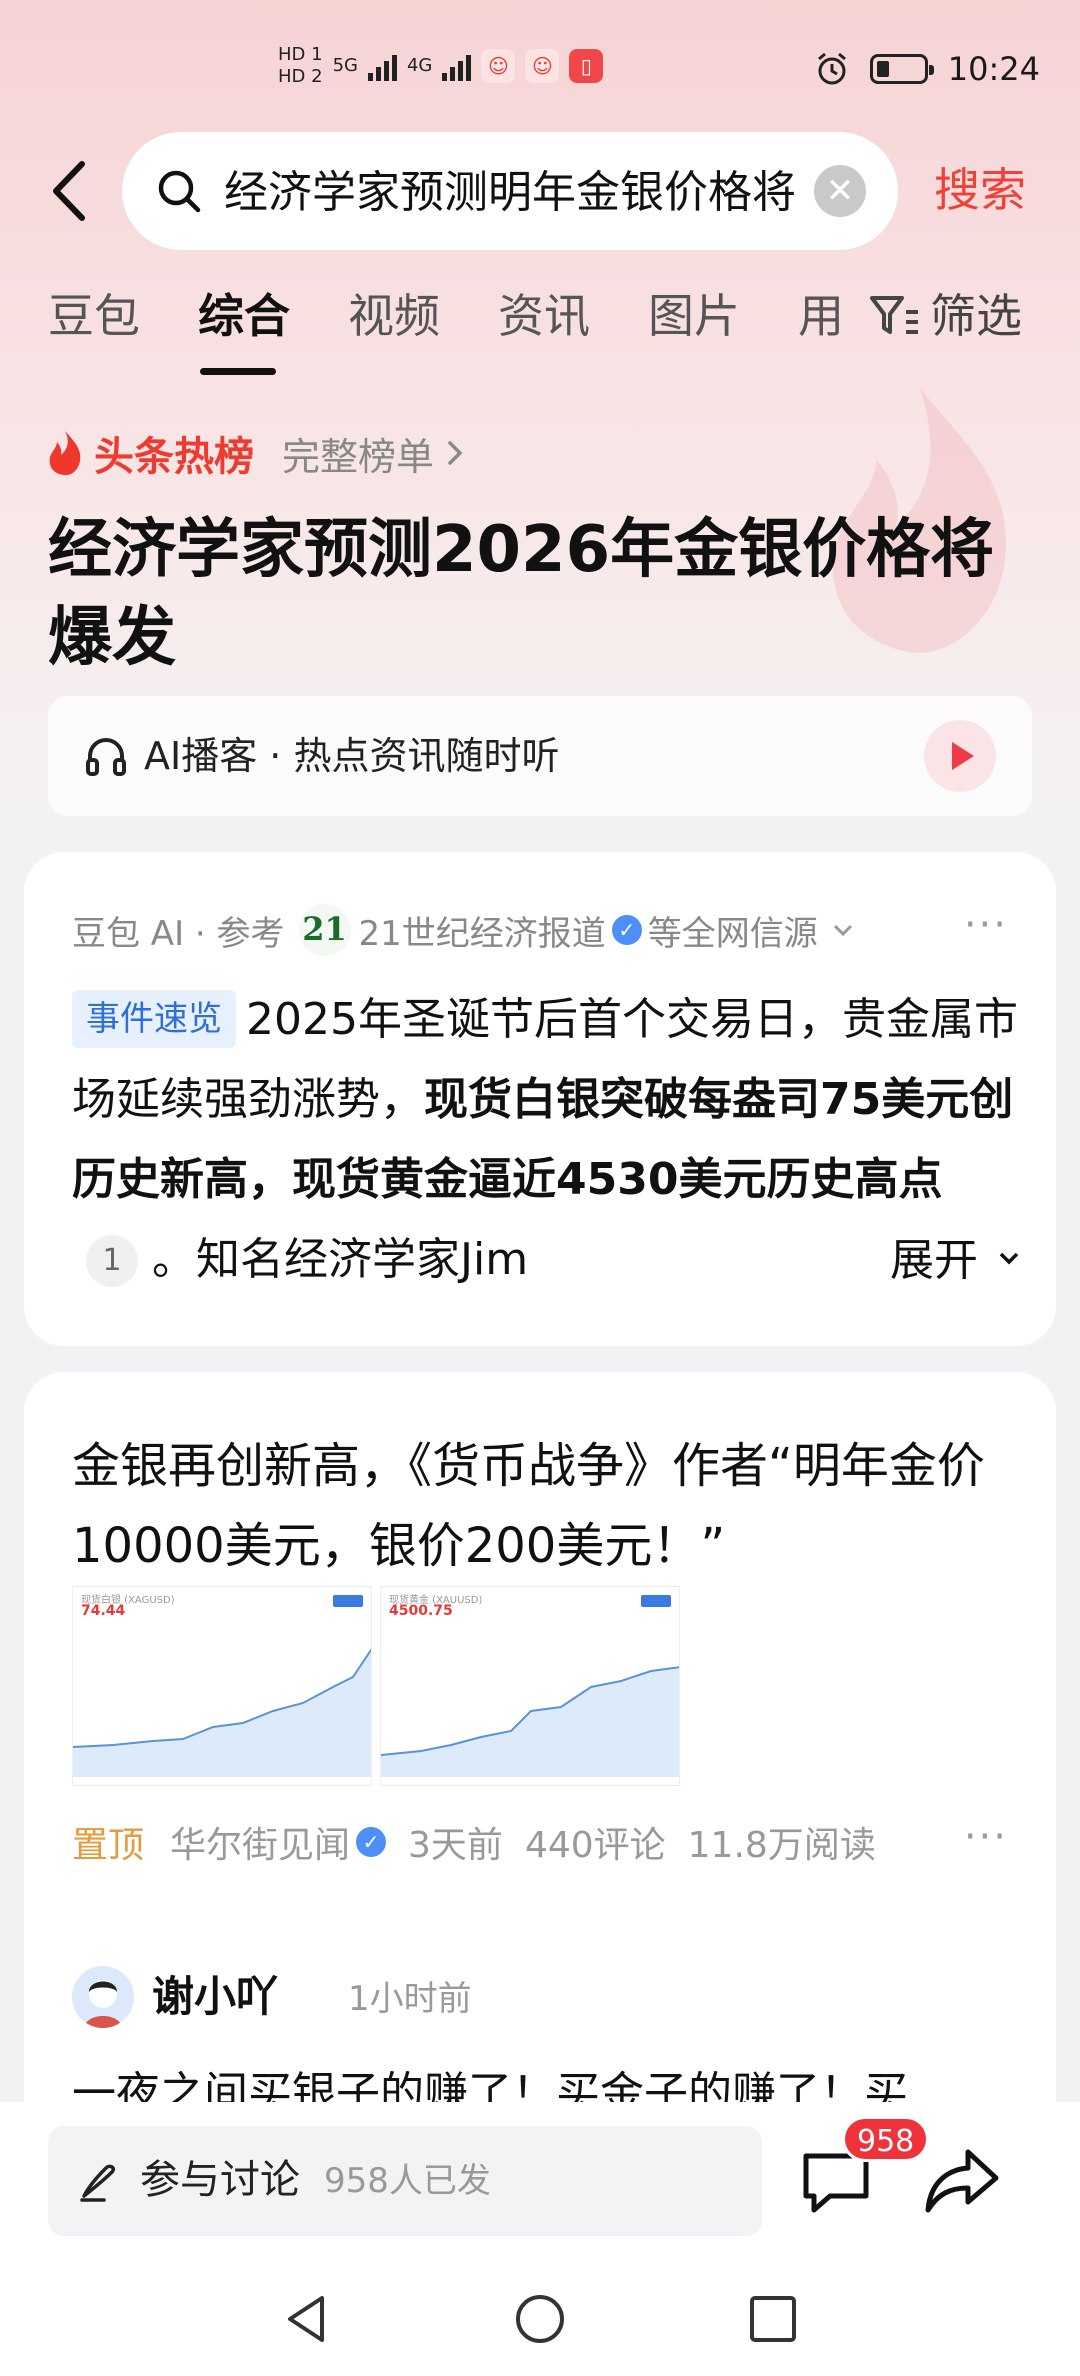 This screenshot has width=1080, height=2376. Describe the element at coordinates (986, 925) in the screenshot. I see `more-options-icon: ···` at that location.